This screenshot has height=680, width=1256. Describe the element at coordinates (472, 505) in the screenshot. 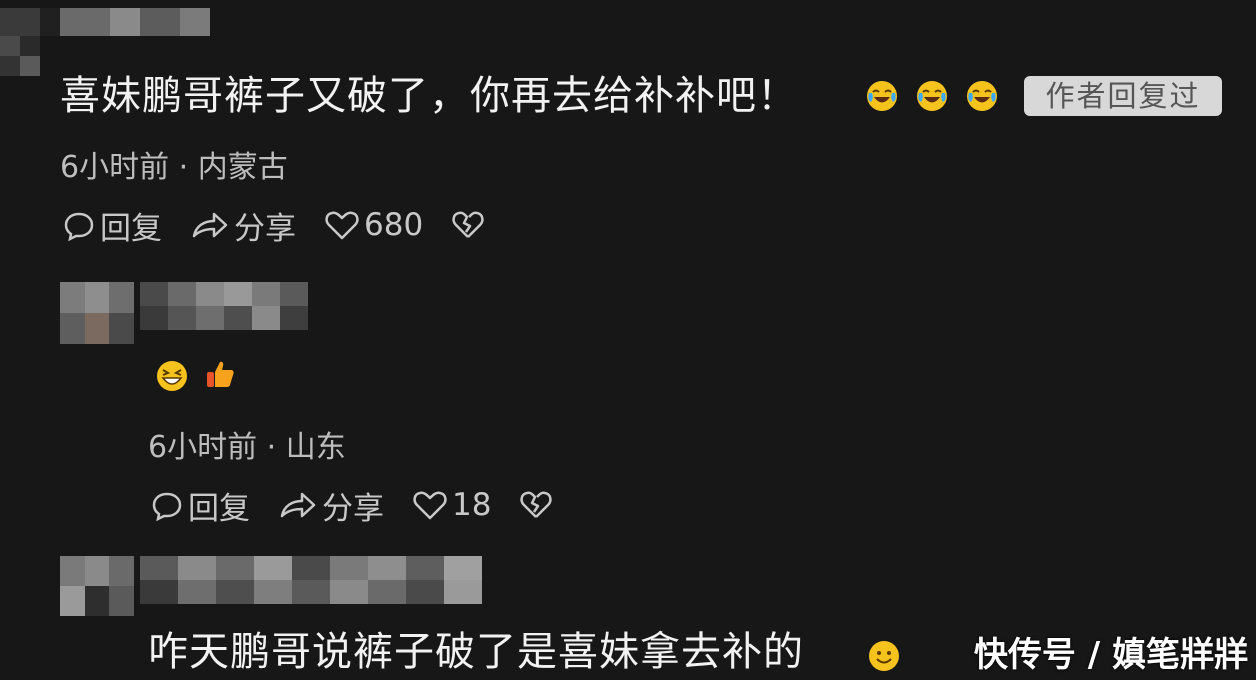

I see `like-count: 18` at that location.